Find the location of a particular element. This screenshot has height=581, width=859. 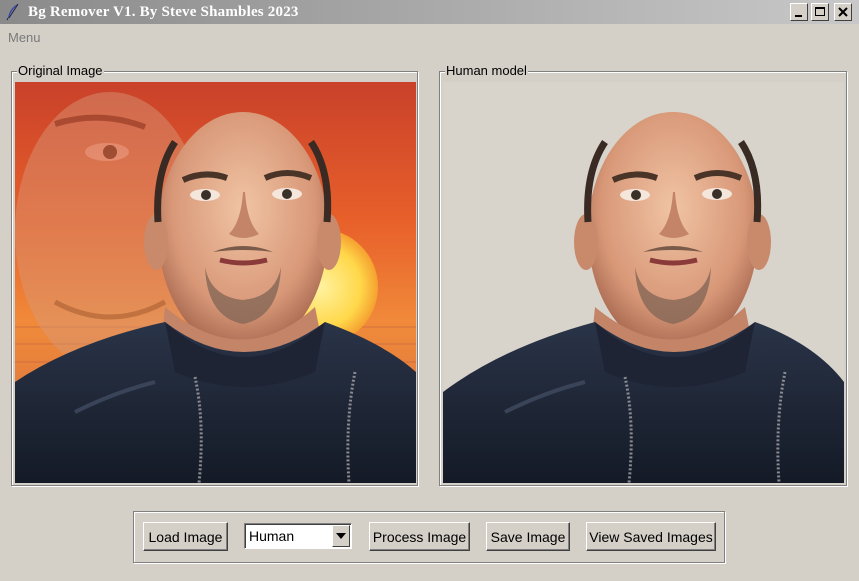

process-image-button: Process Image is located at coordinates (419, 536).